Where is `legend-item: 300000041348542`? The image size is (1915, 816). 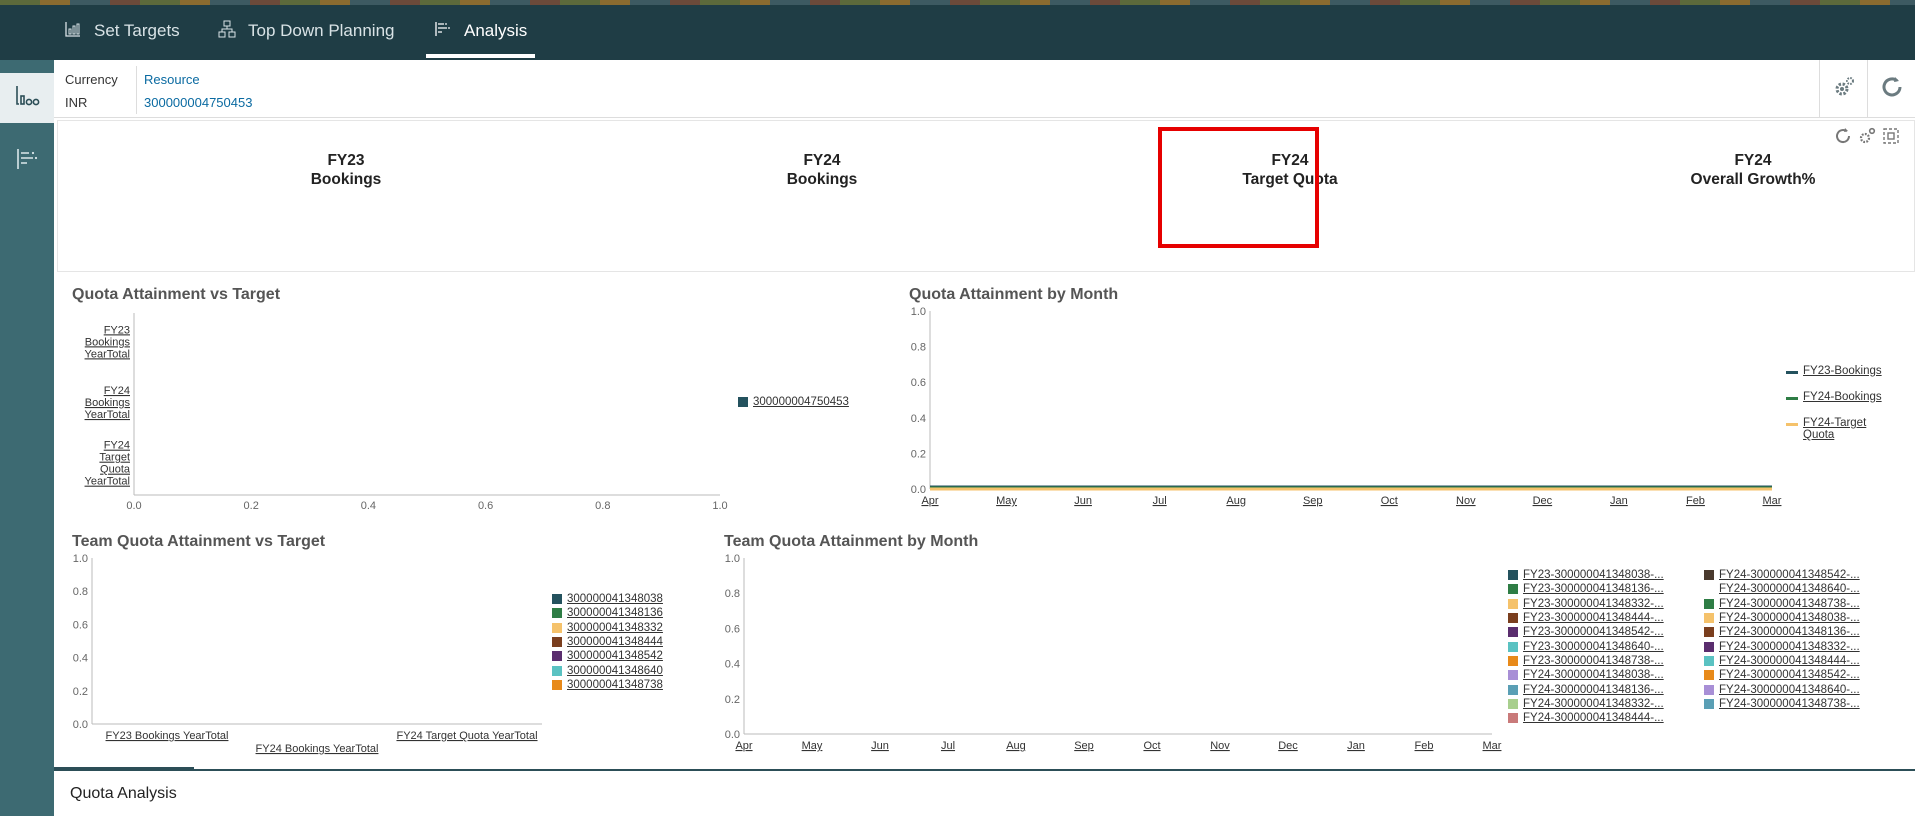
legend-item: 300000041348542 is located at coordinates (607, 656).